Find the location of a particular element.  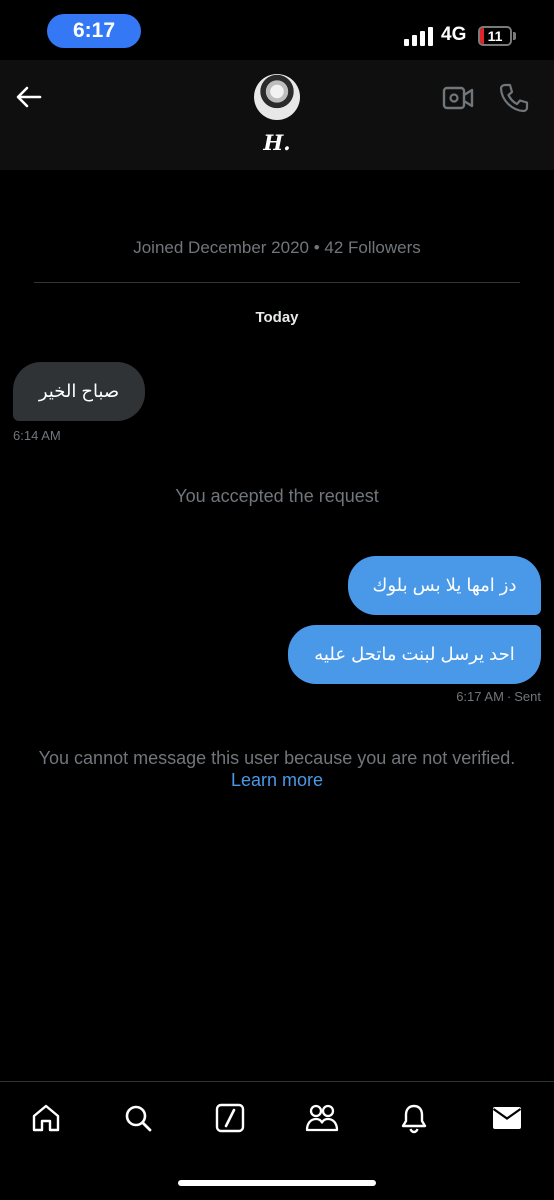

video-camera-icon is located at coordinates (458, 98).